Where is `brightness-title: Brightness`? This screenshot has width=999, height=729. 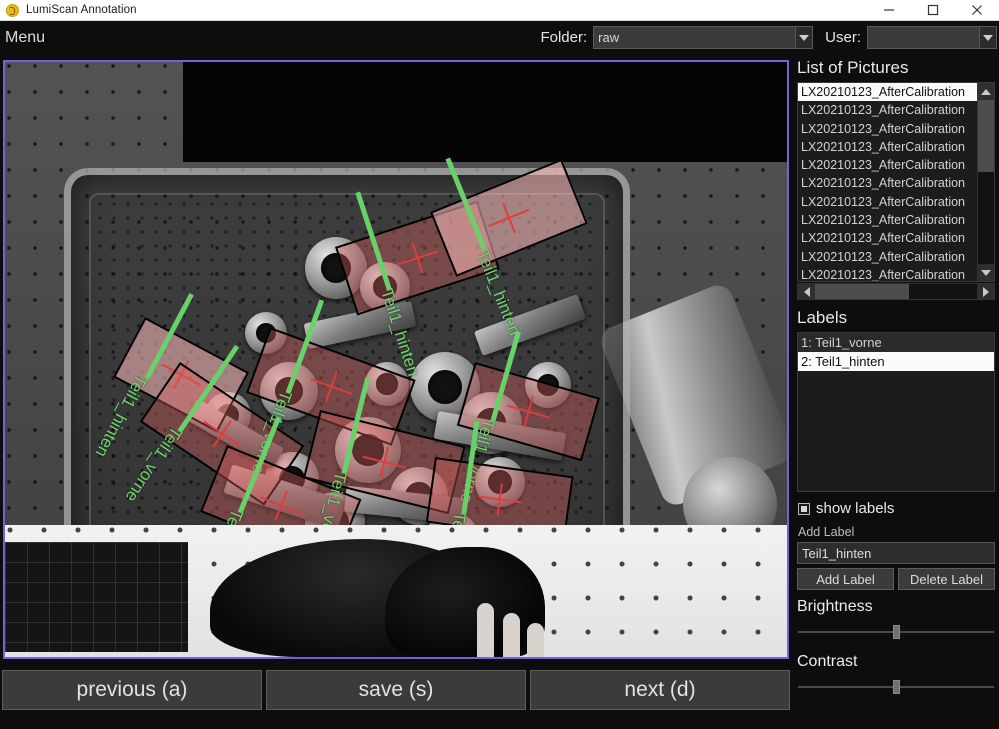 brightness-title: Brightness is located at coordinates (835, 606).